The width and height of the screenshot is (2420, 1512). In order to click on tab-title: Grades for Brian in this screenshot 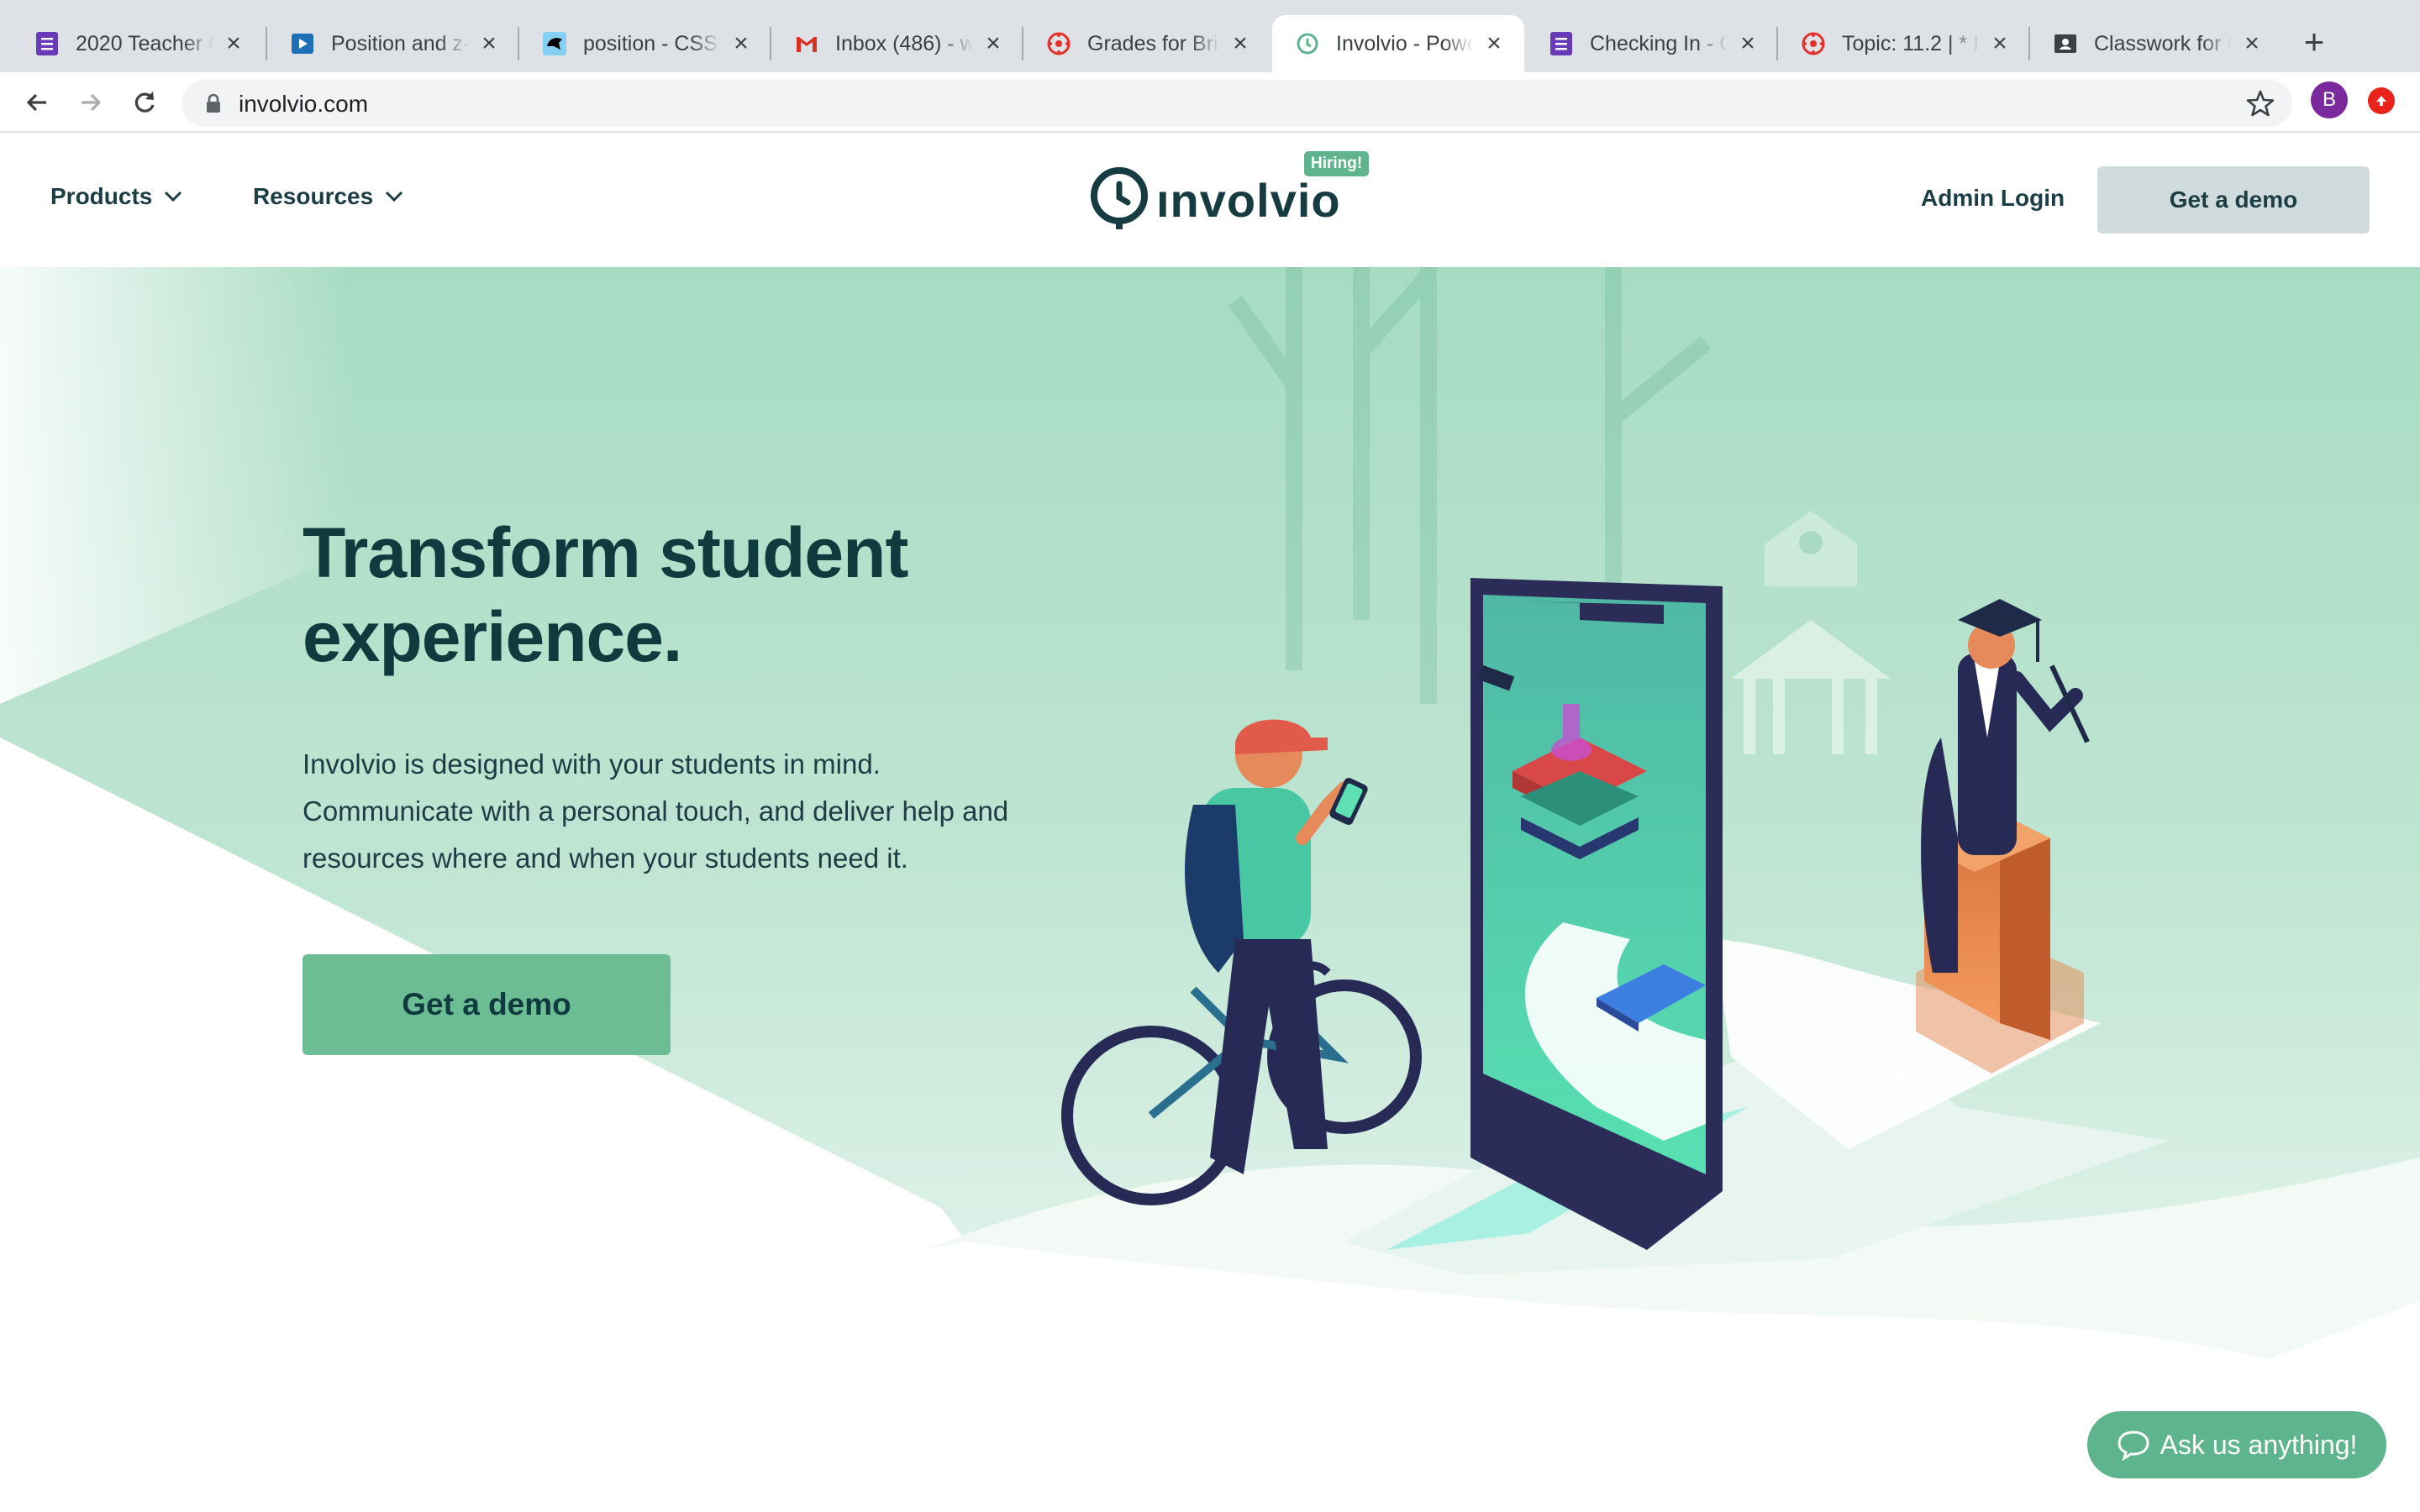, I will do `click(1153, 43)`.